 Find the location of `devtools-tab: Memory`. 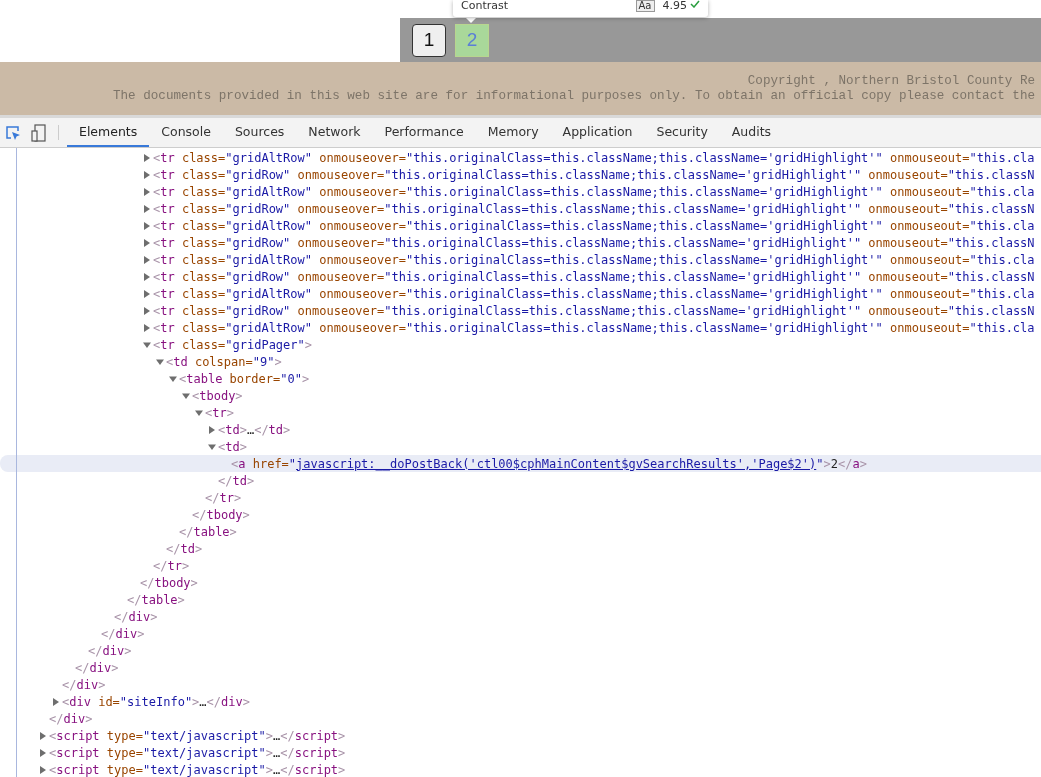

devtools-tab: Memory is located at coordinates (513, 132).